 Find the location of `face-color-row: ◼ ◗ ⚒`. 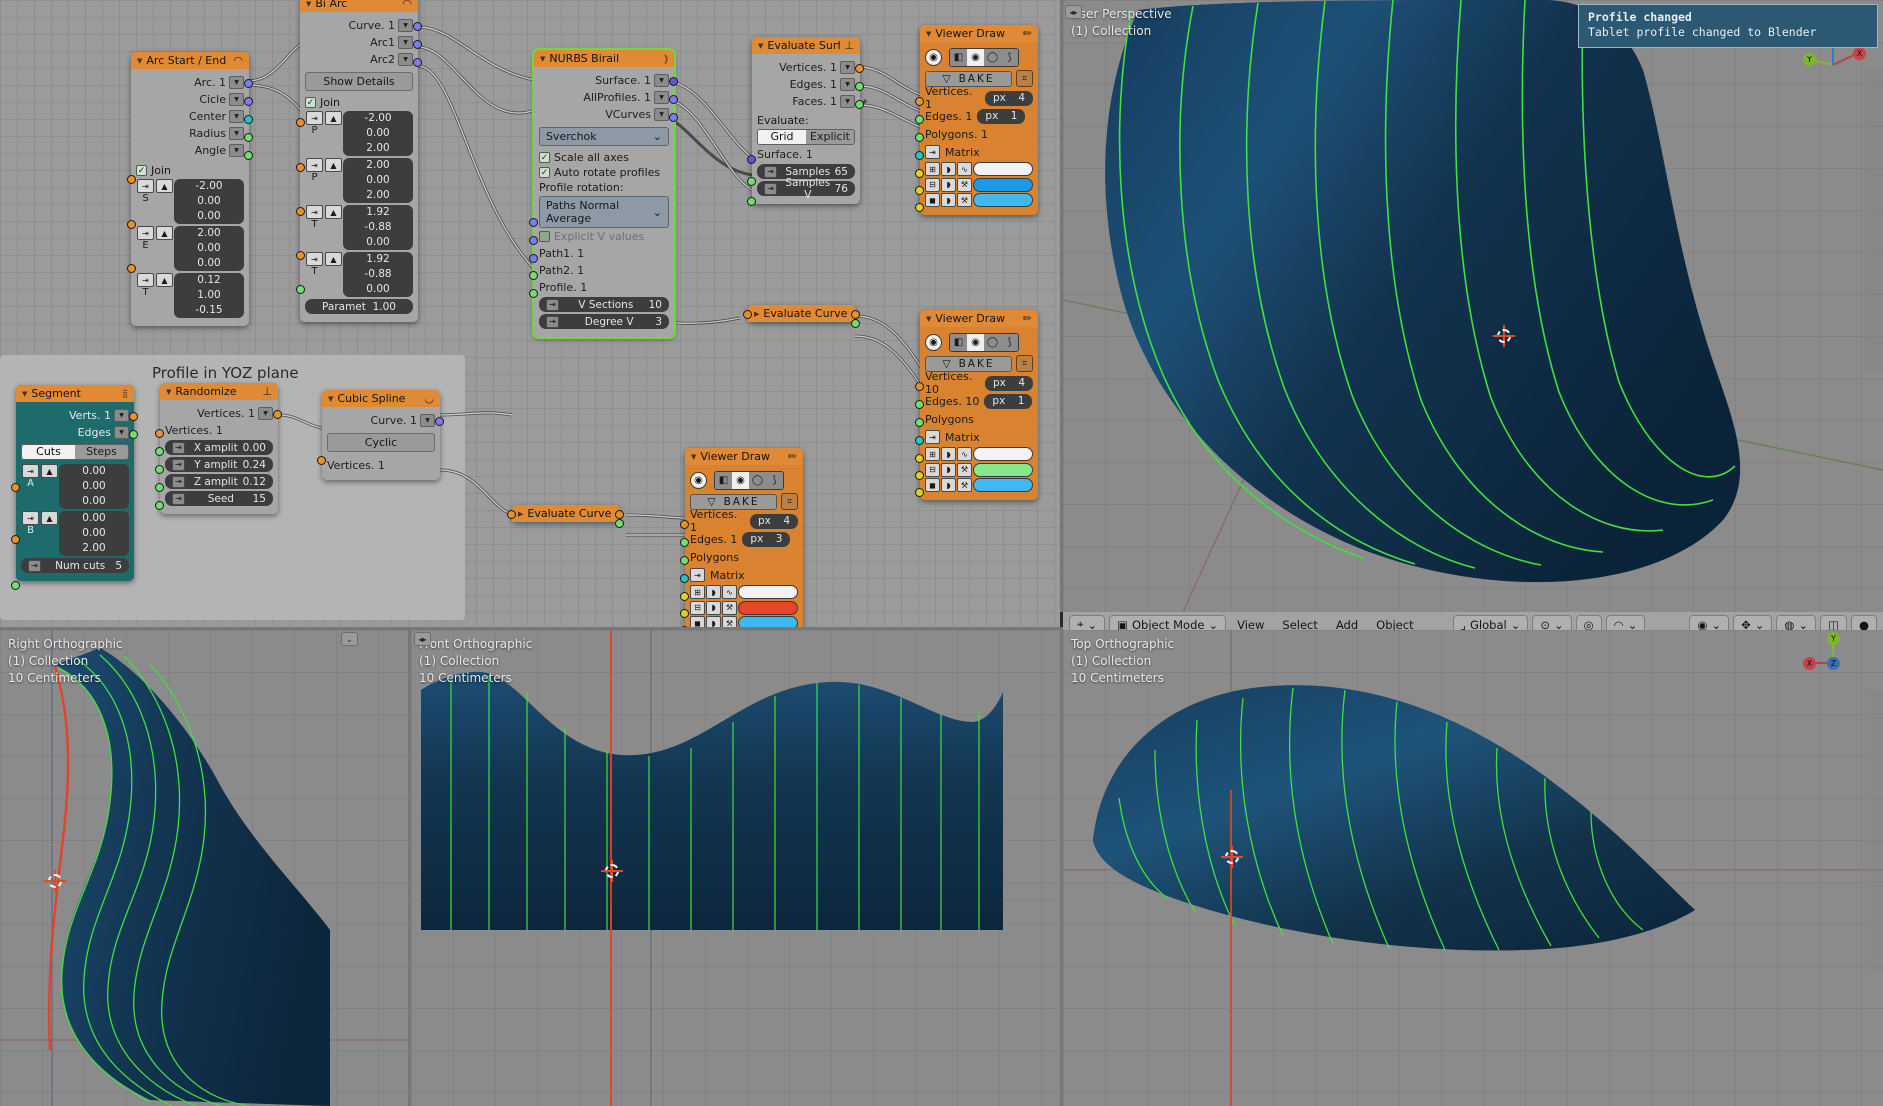

face-color-row: ◼ ◗ ⚒ is located at coordinates (979, 200).